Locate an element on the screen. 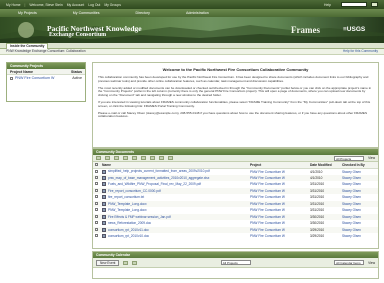 The height and width of the screenshot is (283, 384). download-icon is located at coordinates (107, 158).